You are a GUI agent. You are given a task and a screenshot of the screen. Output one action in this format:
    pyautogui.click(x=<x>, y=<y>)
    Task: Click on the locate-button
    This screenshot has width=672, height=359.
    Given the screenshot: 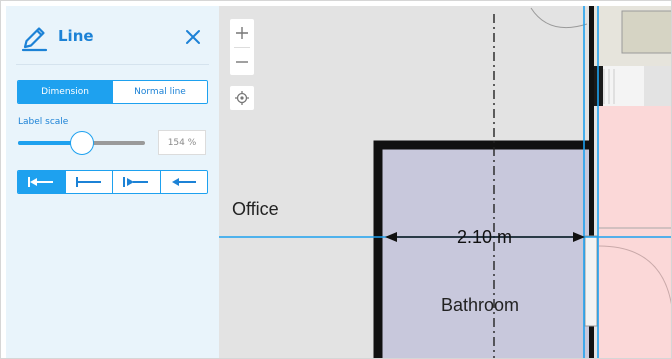 What is the action you would take?
    pyautogui.click(x=242, y=98)
    